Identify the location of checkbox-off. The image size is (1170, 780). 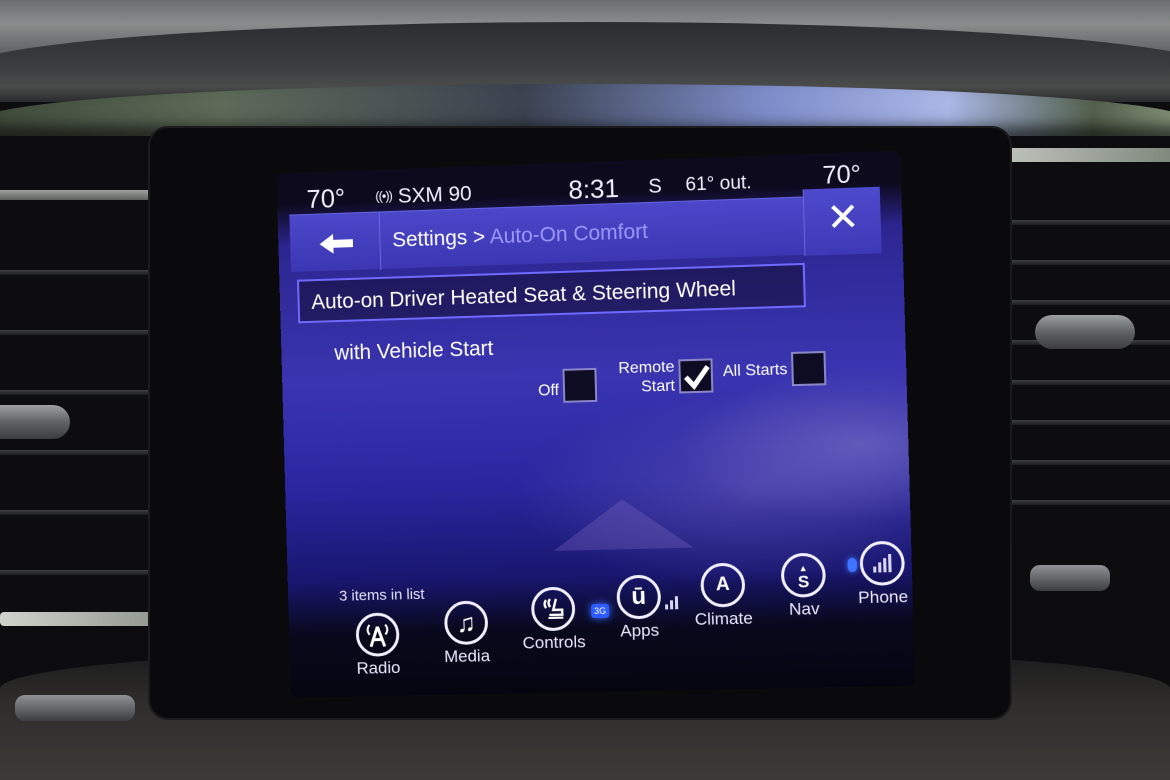
(580, 385).